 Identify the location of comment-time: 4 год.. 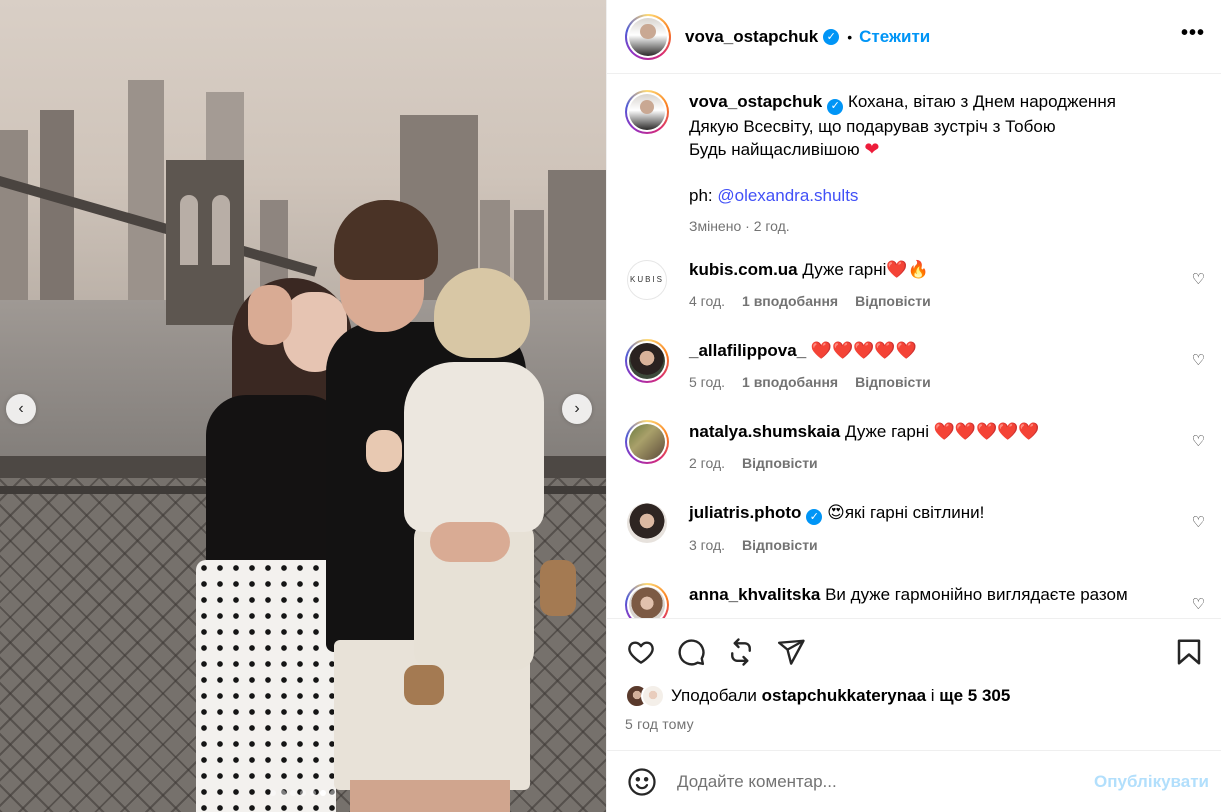
(707, 300).